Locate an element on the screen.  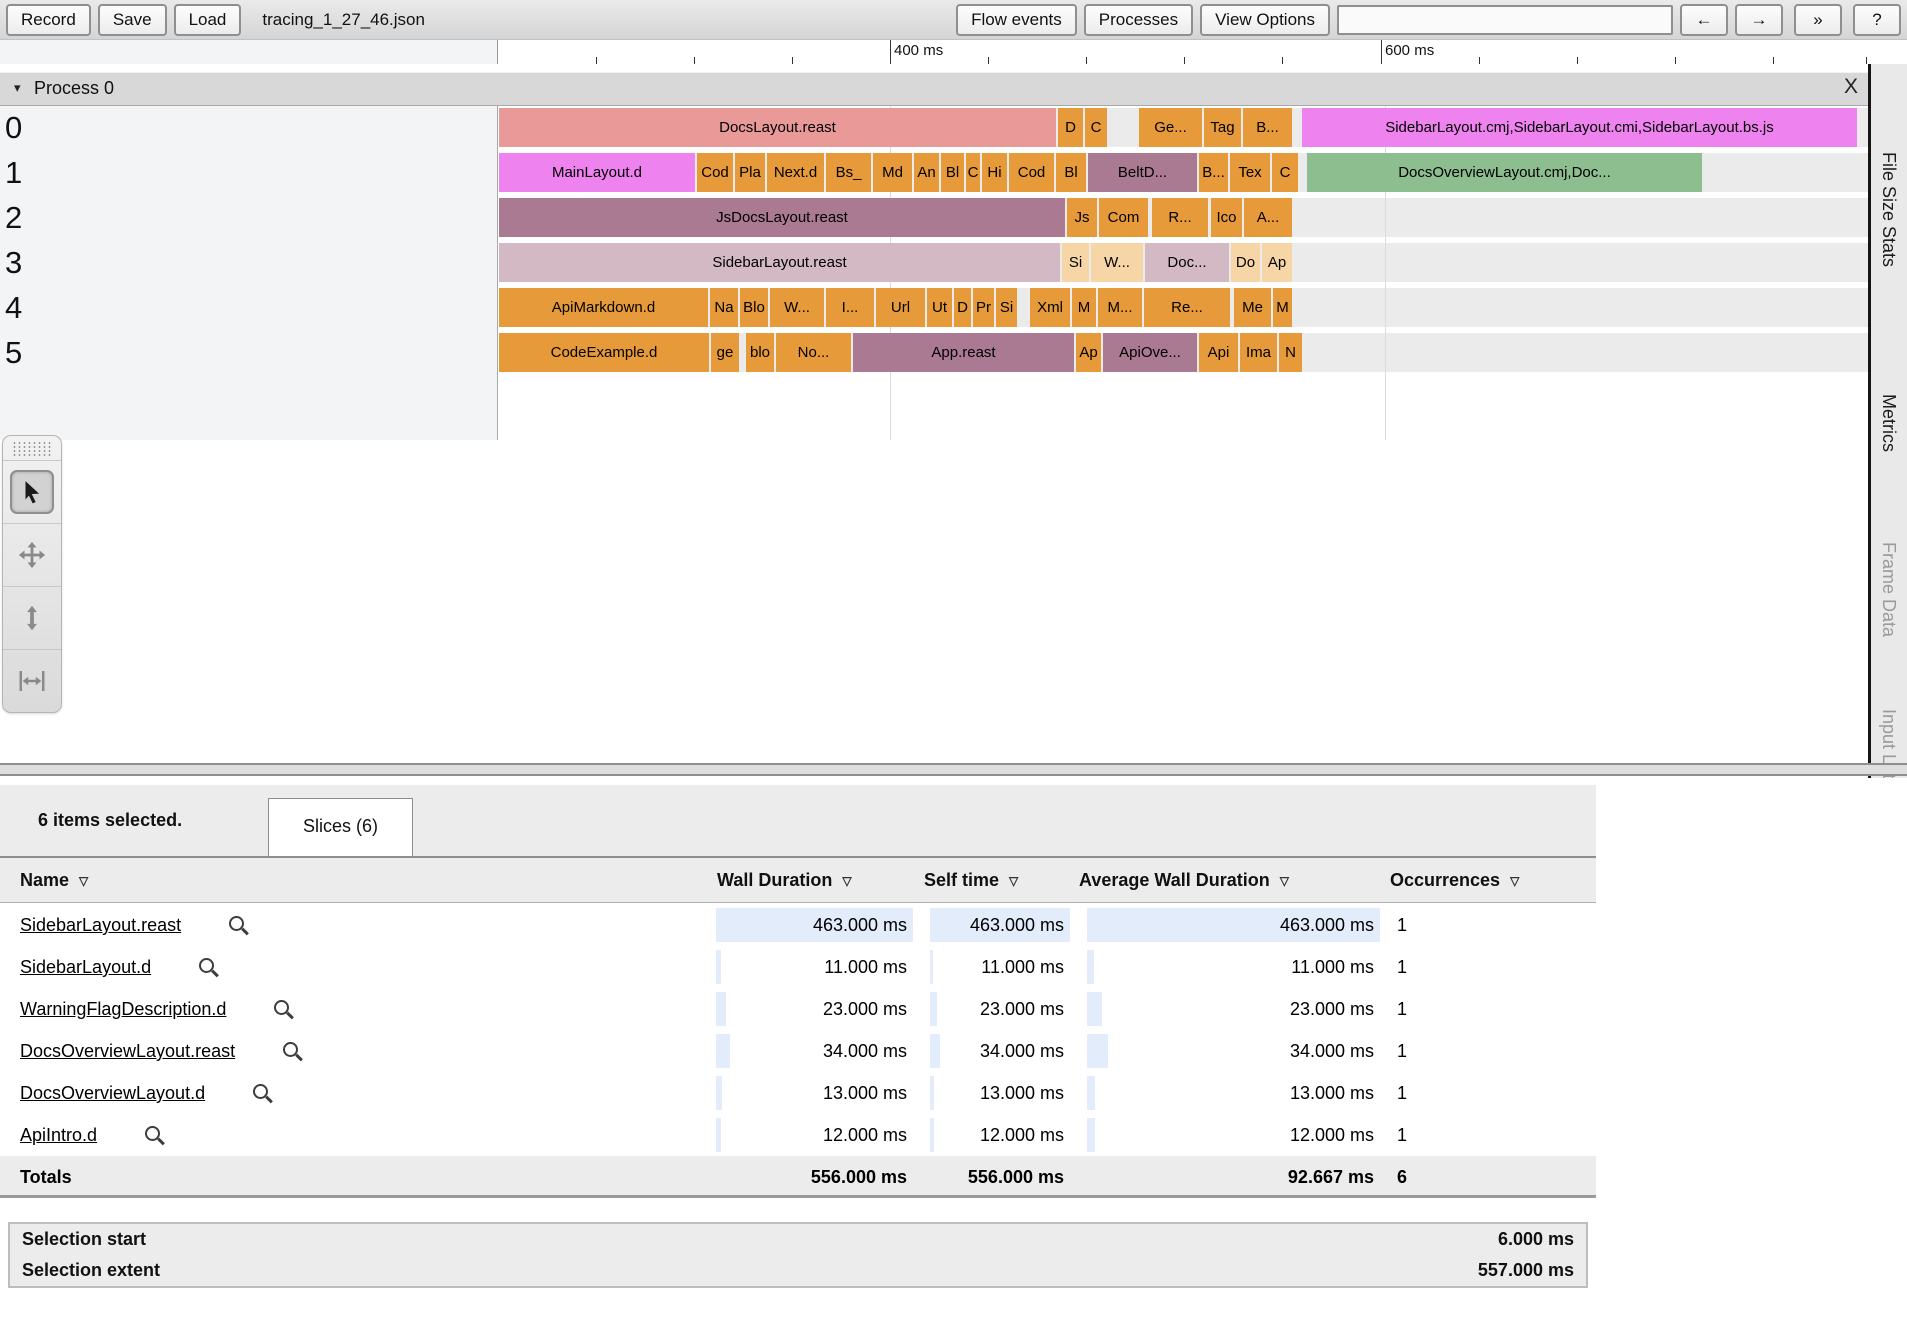
selection-tool is located at coordinates (32, 491).